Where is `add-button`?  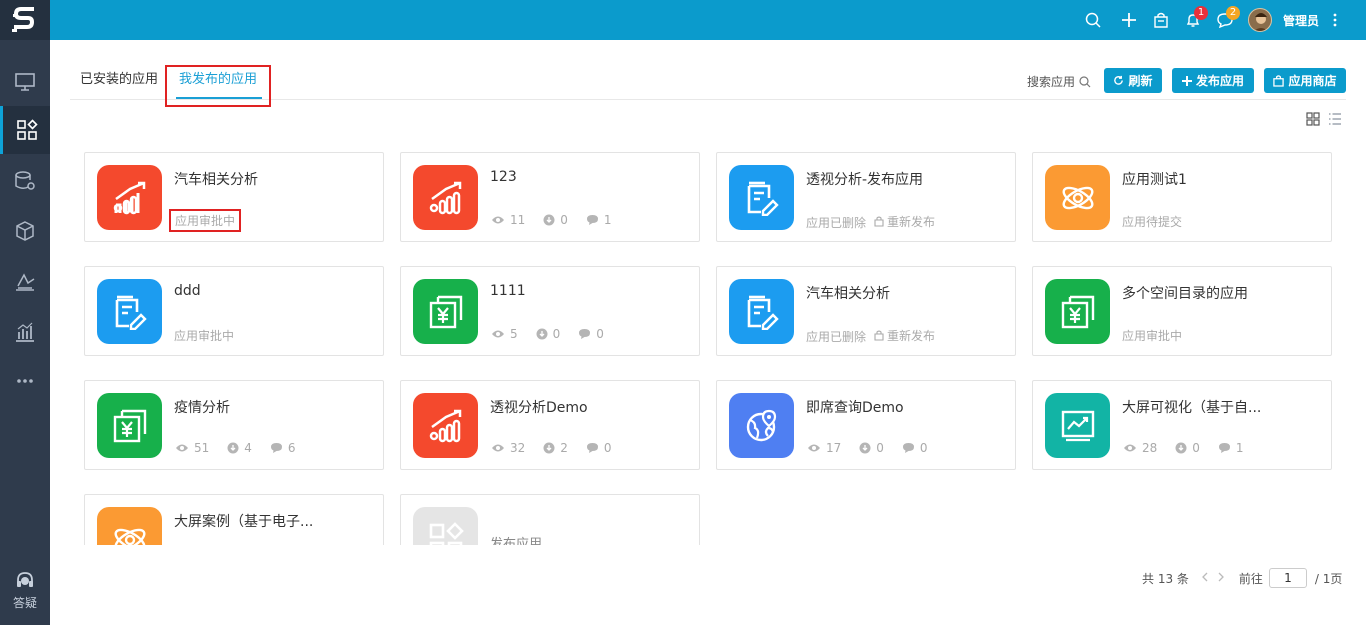 add-button is located at coordinates (1129, 20).